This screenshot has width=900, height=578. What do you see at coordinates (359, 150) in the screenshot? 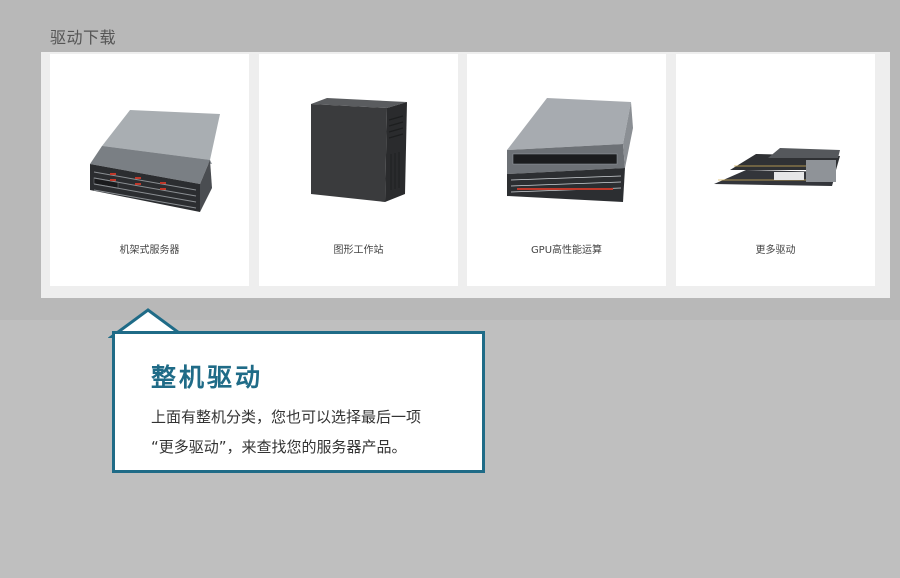
I see `tower-workstation-image` at bounding box center [359, 150].